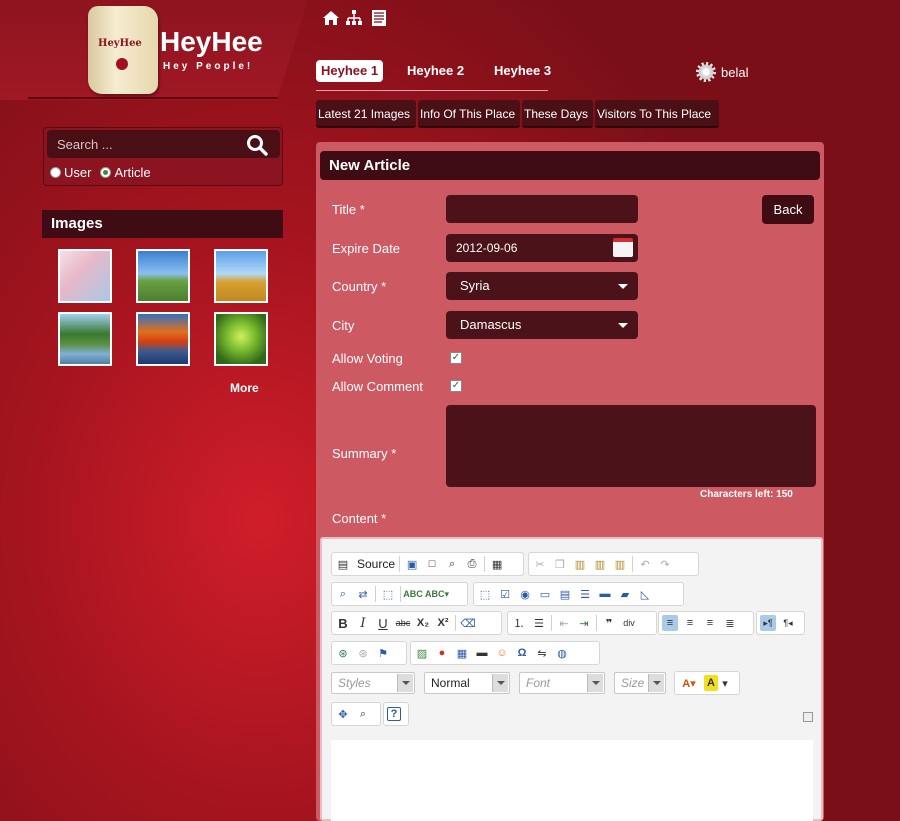  Describe the element at coordinates (363, 594) in the screenshot. I see `replace-icon: ⇄` at that location.